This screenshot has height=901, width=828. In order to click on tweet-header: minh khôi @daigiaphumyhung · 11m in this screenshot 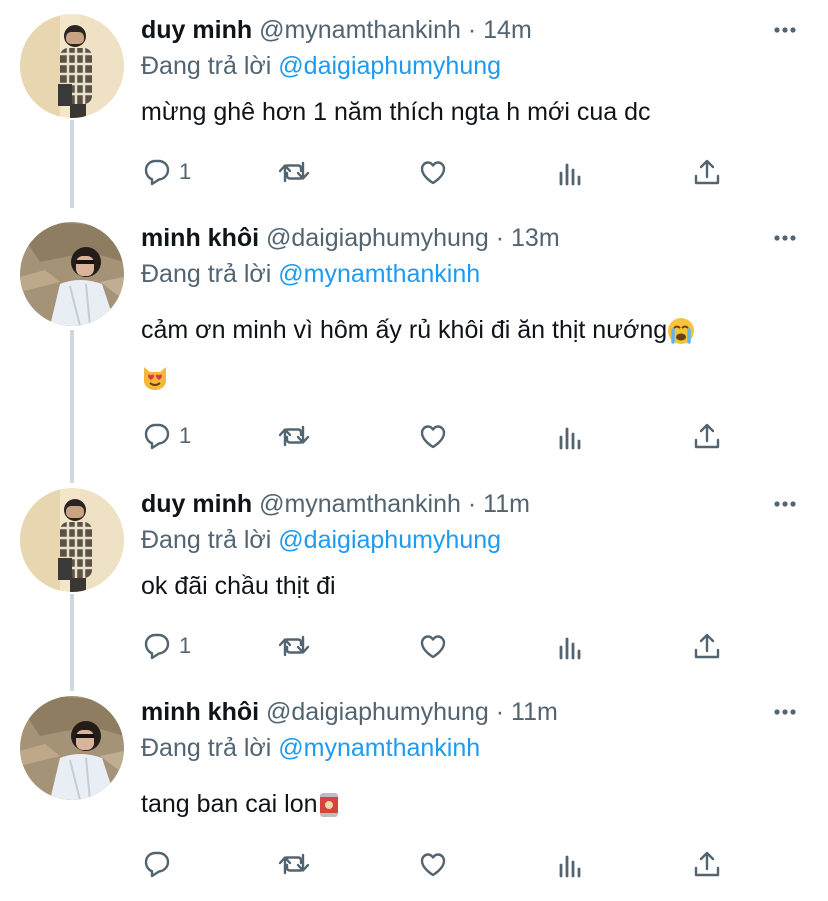, I will do `click(349, 712)`.